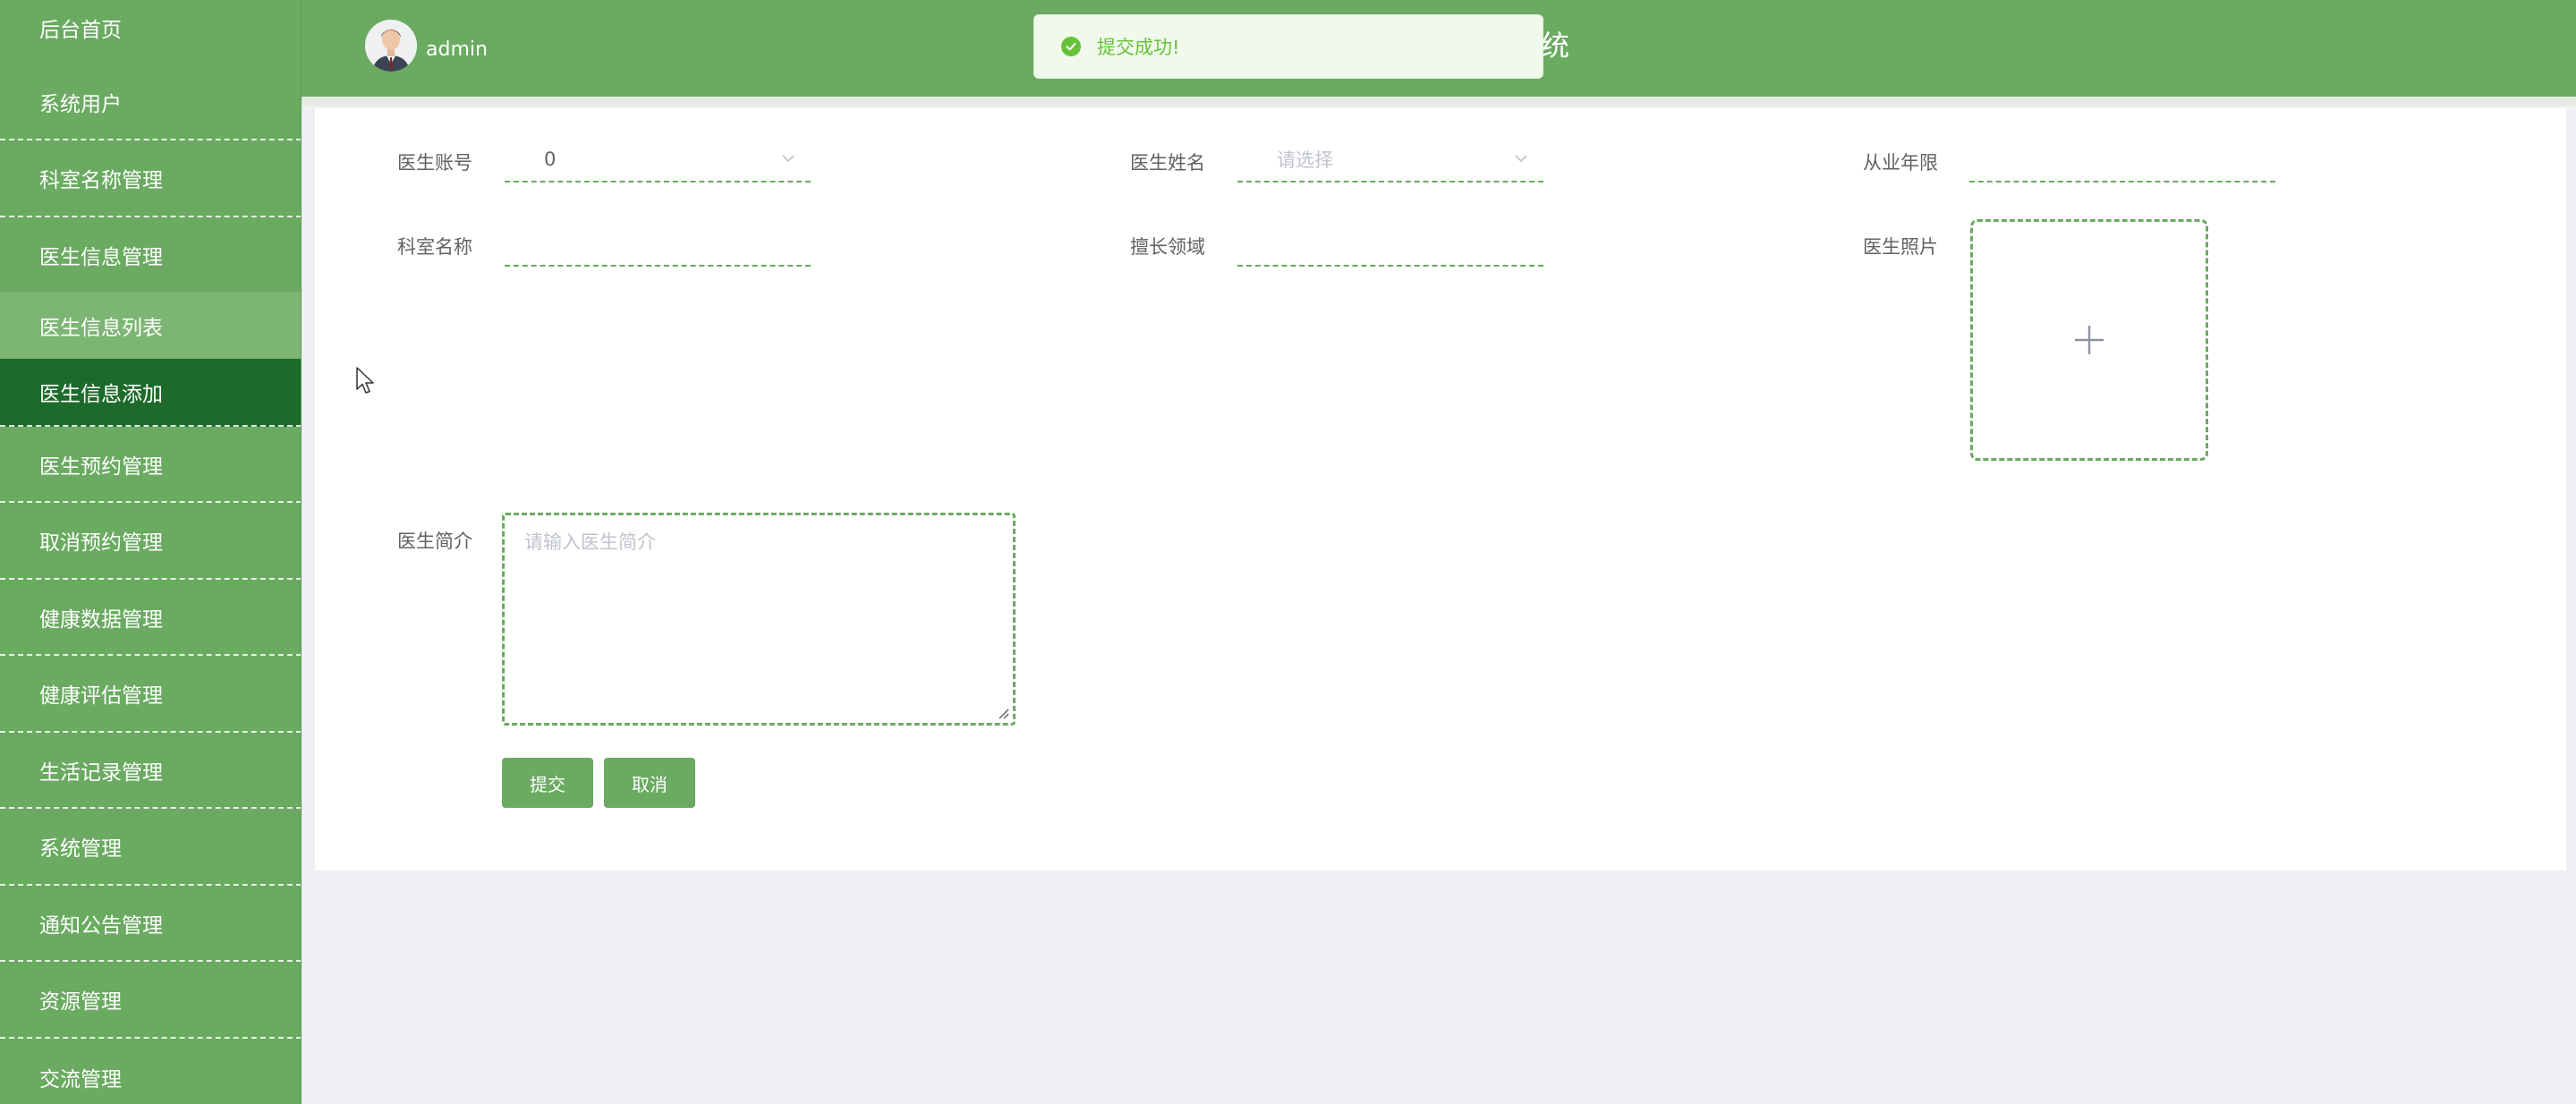 The width and height of the screenshot is (2576, 1104). What do you see at coordinates (2122, 160) in the screenshot?
I see `years-input` at bounding box center [2122, 160].